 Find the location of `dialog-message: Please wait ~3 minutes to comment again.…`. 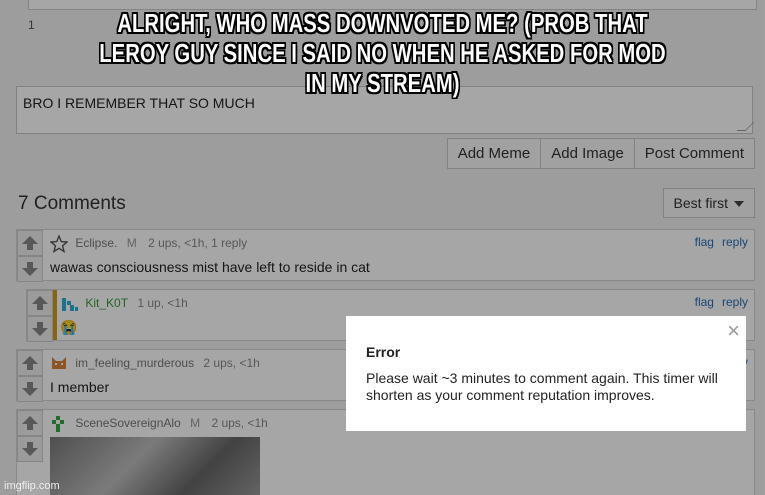

dialog-message: Please wait ~3 minutes to comment again.… is located at coordinates (542, 386).